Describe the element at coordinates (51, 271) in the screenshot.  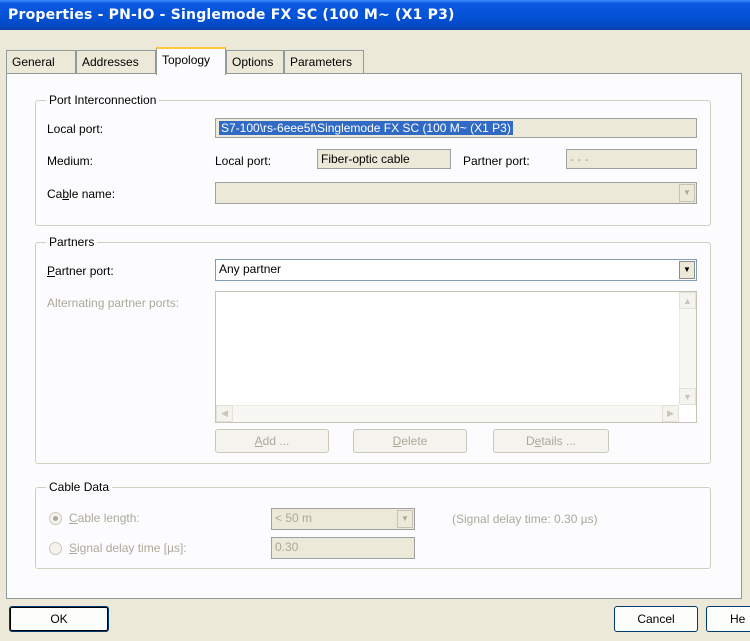
I see `partner-port-label-mnemonic: P` at that location.